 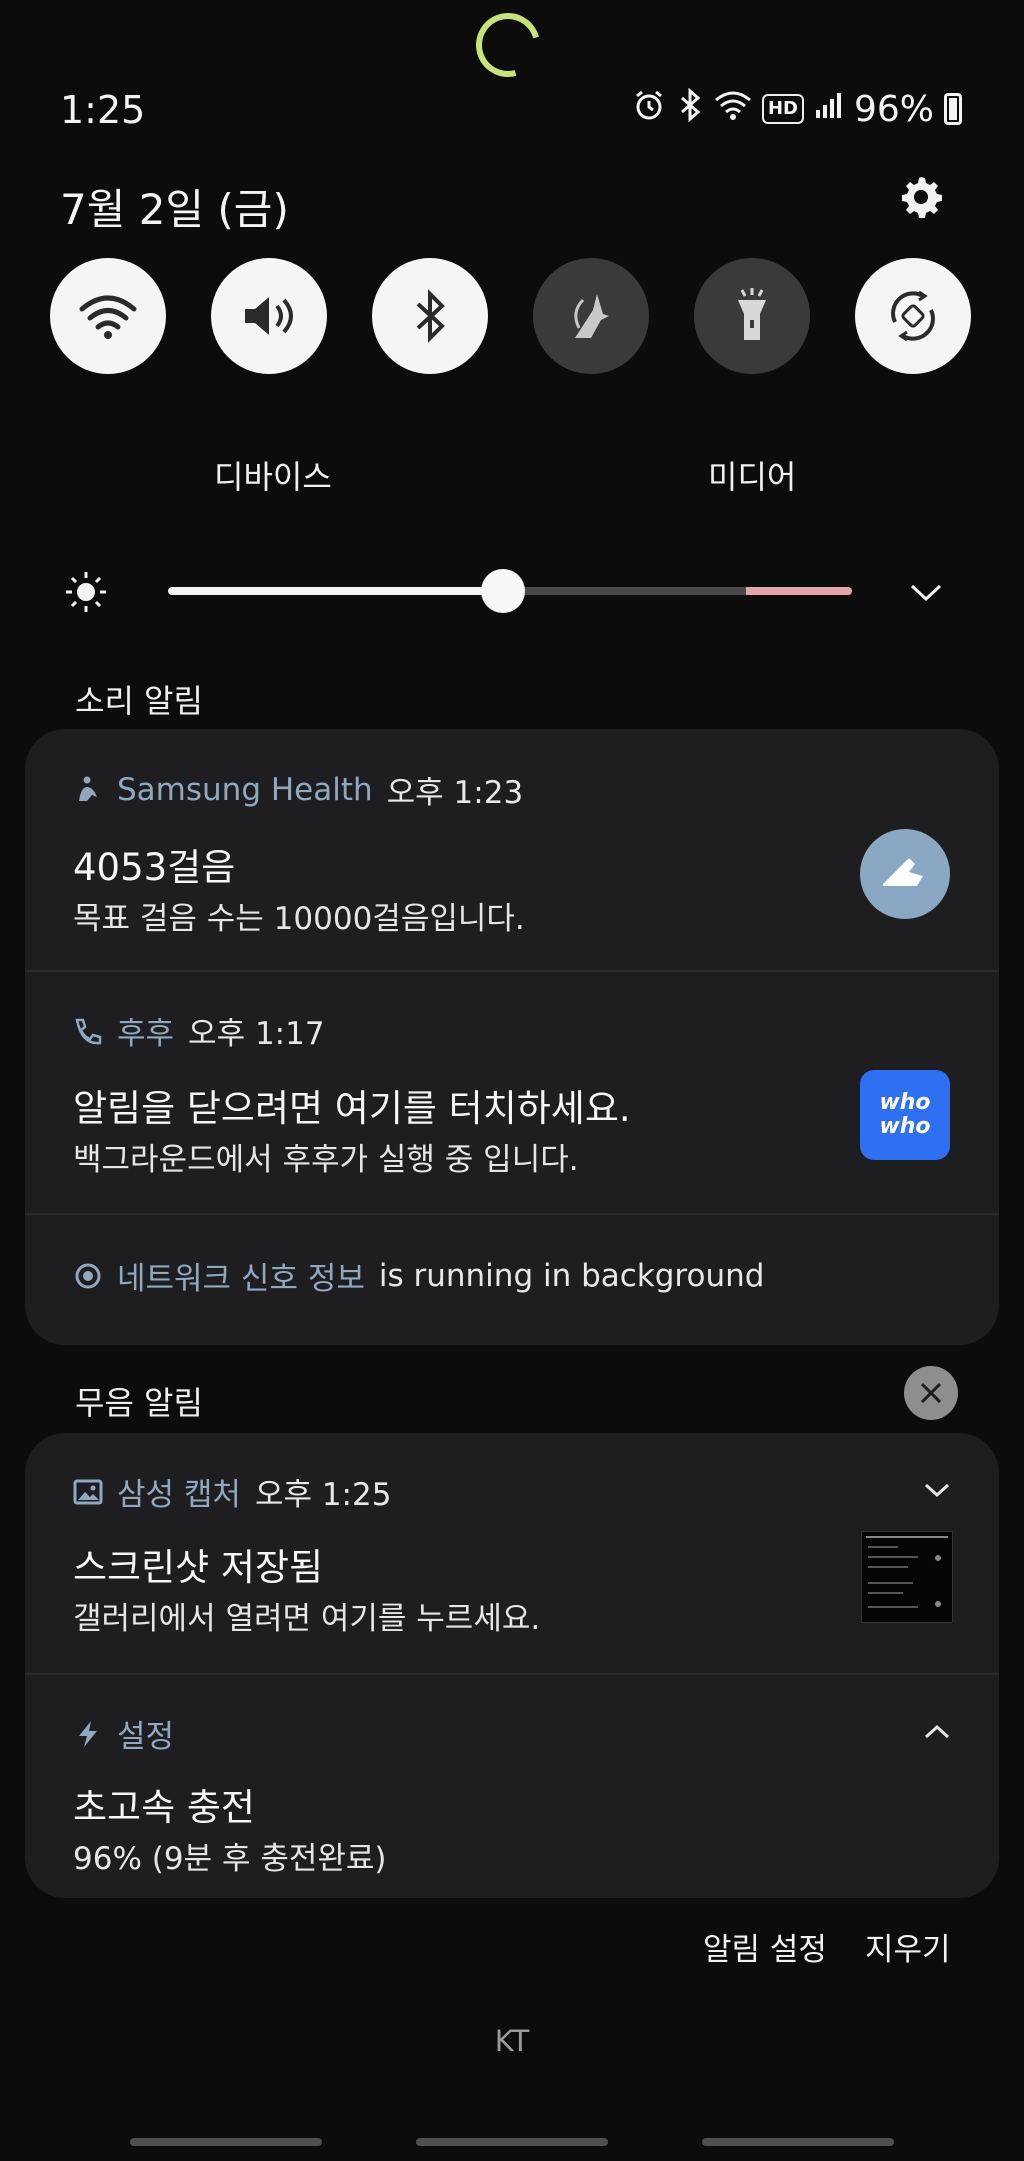 What do you see at coordinates (88, 1031) in the screenshot?
I see `whowho-phone-icon` at bounding box center [88, 1031].